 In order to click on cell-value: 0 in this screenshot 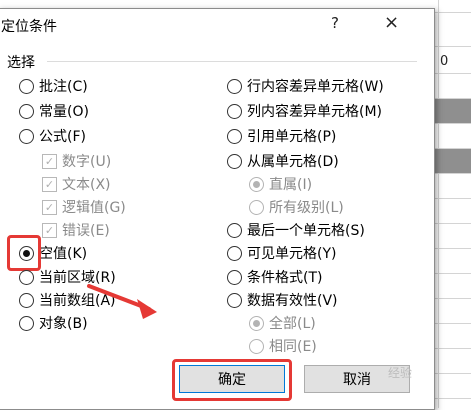, I will do `click(444, 61)`.